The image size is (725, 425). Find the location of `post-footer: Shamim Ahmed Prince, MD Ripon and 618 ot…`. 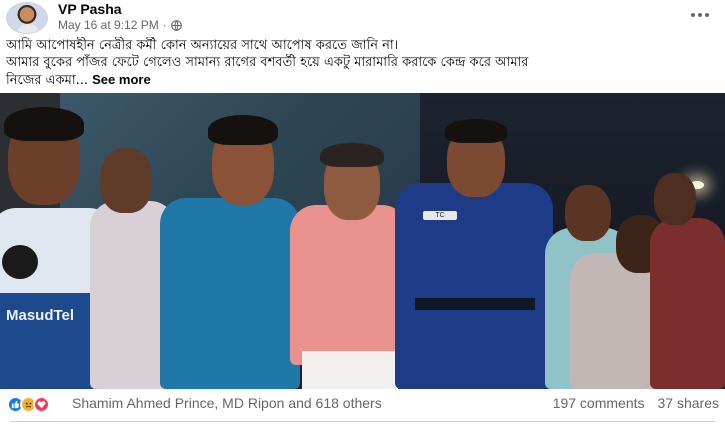

post-footer: Shamim Ahmed Prince, MD Ripon and 618 ot… is located at coordinates (362, 407).